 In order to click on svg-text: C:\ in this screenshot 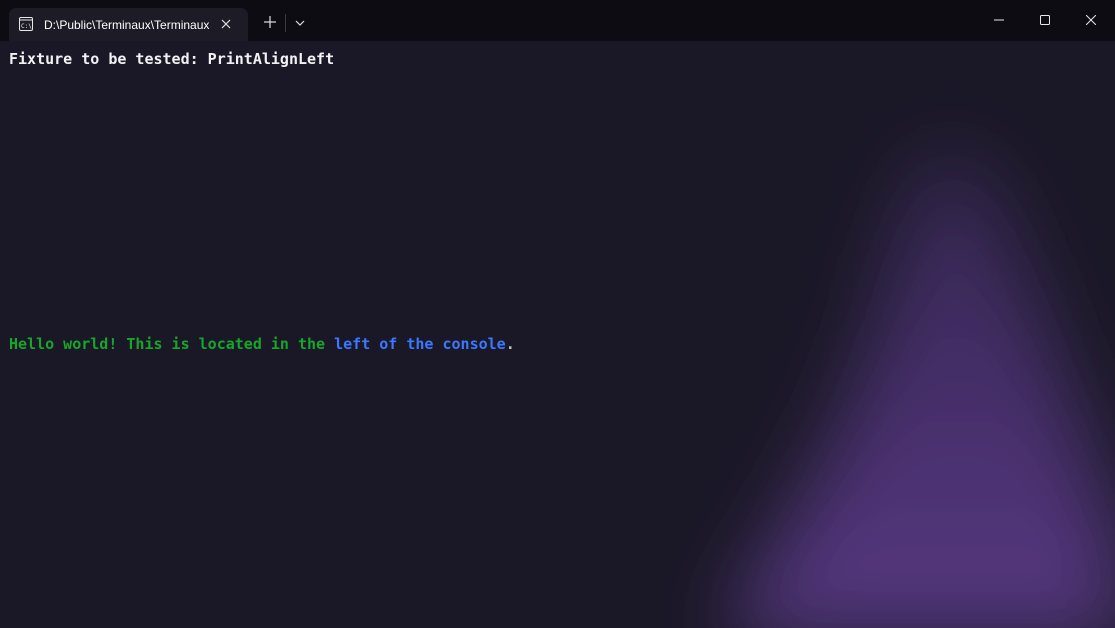, I will do `click(26, 26)`.